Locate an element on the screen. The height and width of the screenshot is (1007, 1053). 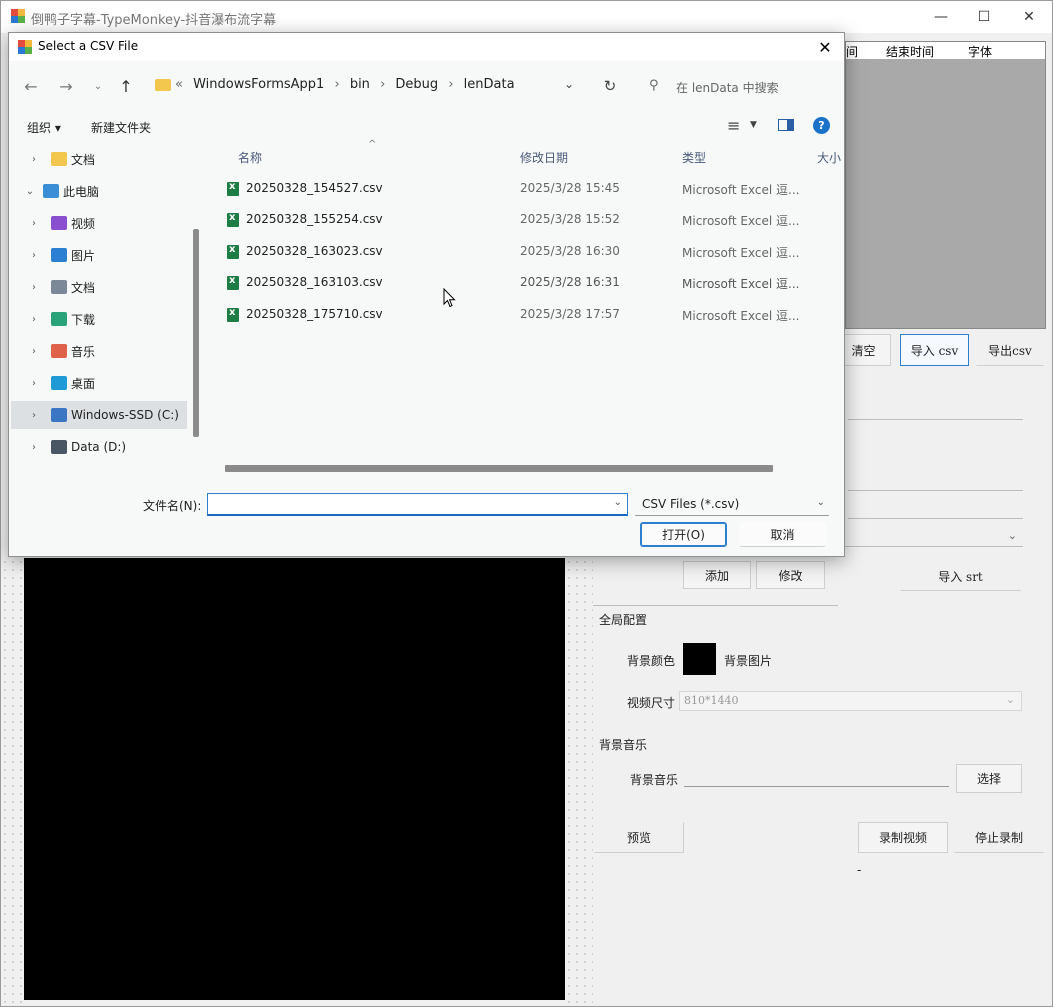
preview-button: 预览 is located at coordinates (639, 837).